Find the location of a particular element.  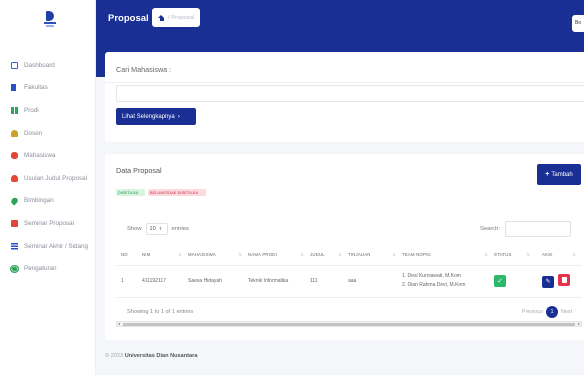

entries-value: 10 is located at coordinates (152, 229).